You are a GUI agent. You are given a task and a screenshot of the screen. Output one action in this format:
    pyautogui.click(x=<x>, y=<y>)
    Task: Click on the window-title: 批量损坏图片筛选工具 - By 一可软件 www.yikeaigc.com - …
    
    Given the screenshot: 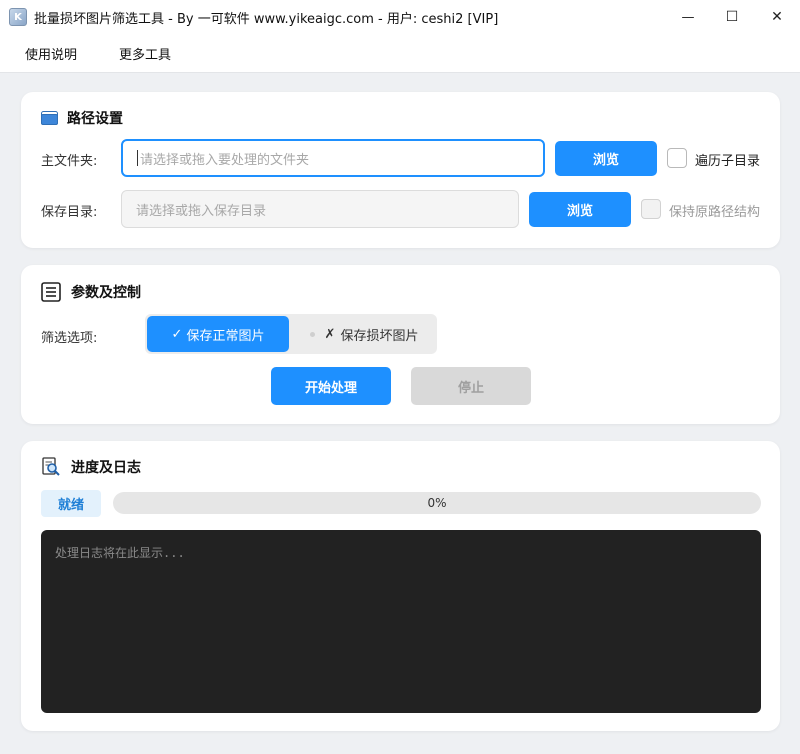 What is the action you would take?
    pyautogui.click(x=266, y=19)
    